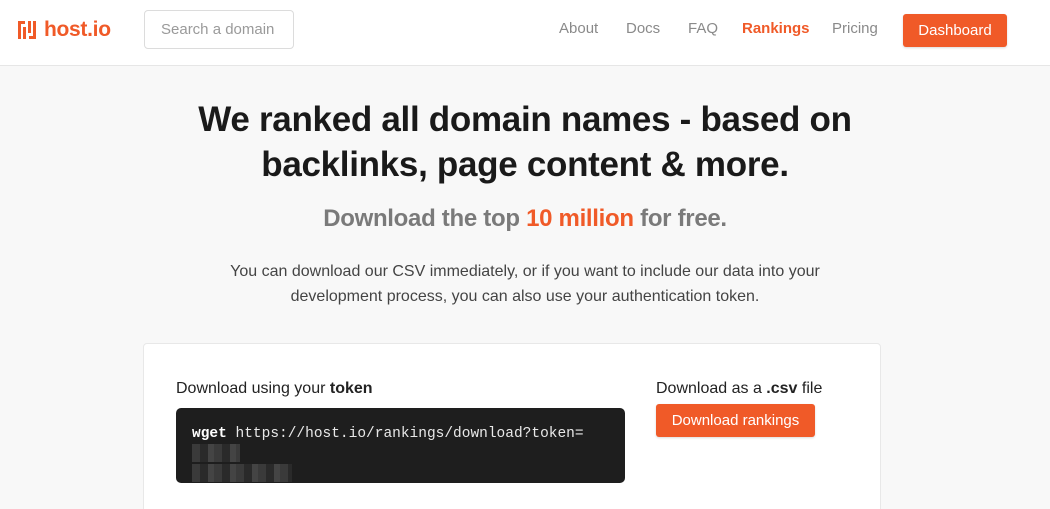 The width and height of the screenshot is (1050, 509). I want to click on token-download-label: Download using your token, so click(274, 389).